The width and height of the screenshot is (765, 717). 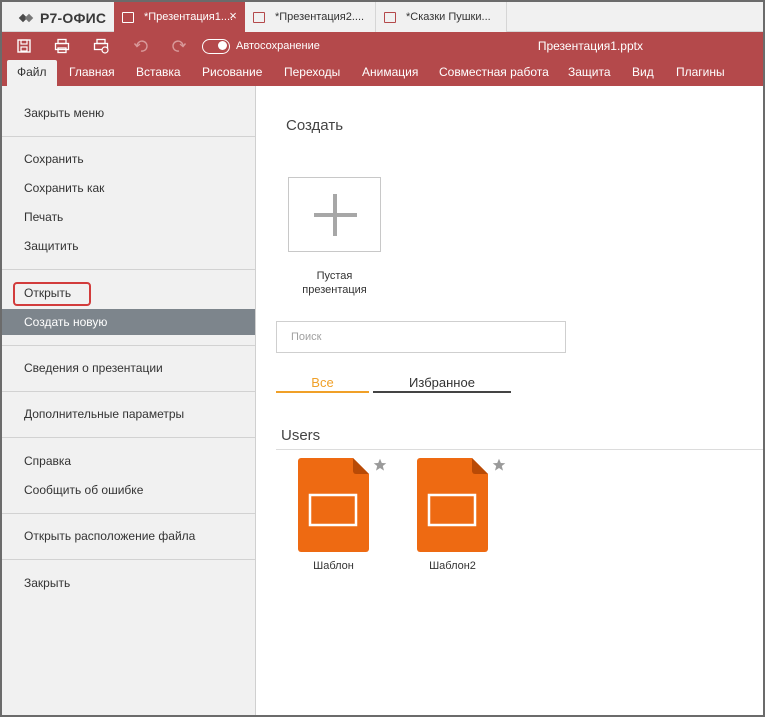 I want to click on tab-transitions: Переходы, so click(x=312, y=73).